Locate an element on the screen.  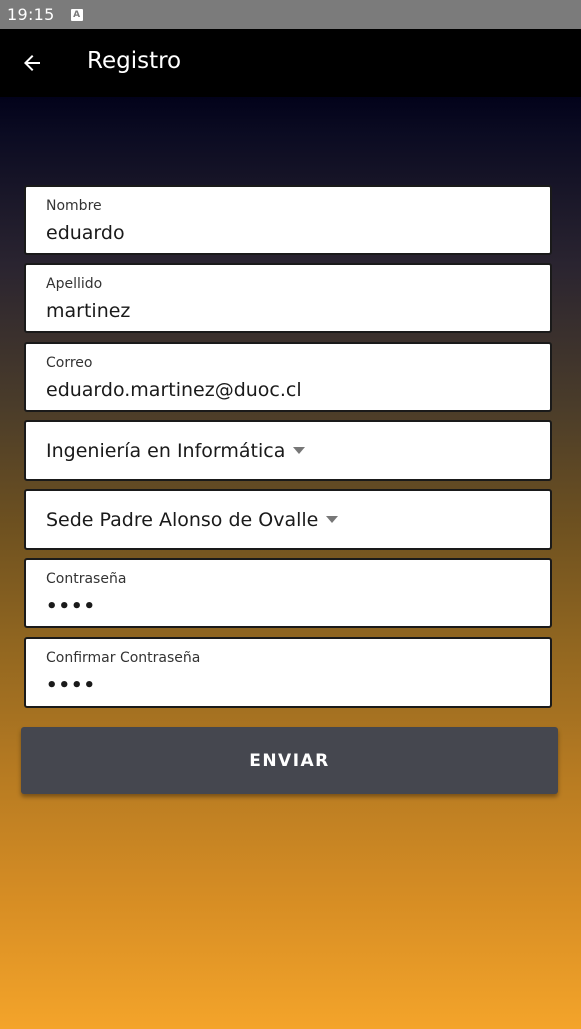
arrow-left-icon is located at coordinates (32, 63).